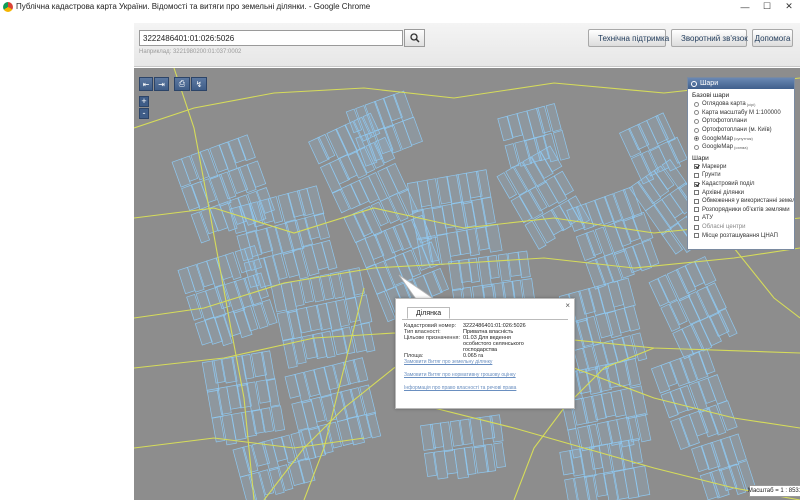  What do you see at coordinates (746, 209) in the screenshot?
I see `layer-label: Розпорядники об'єктів землями` at bounding box center [746, 209].